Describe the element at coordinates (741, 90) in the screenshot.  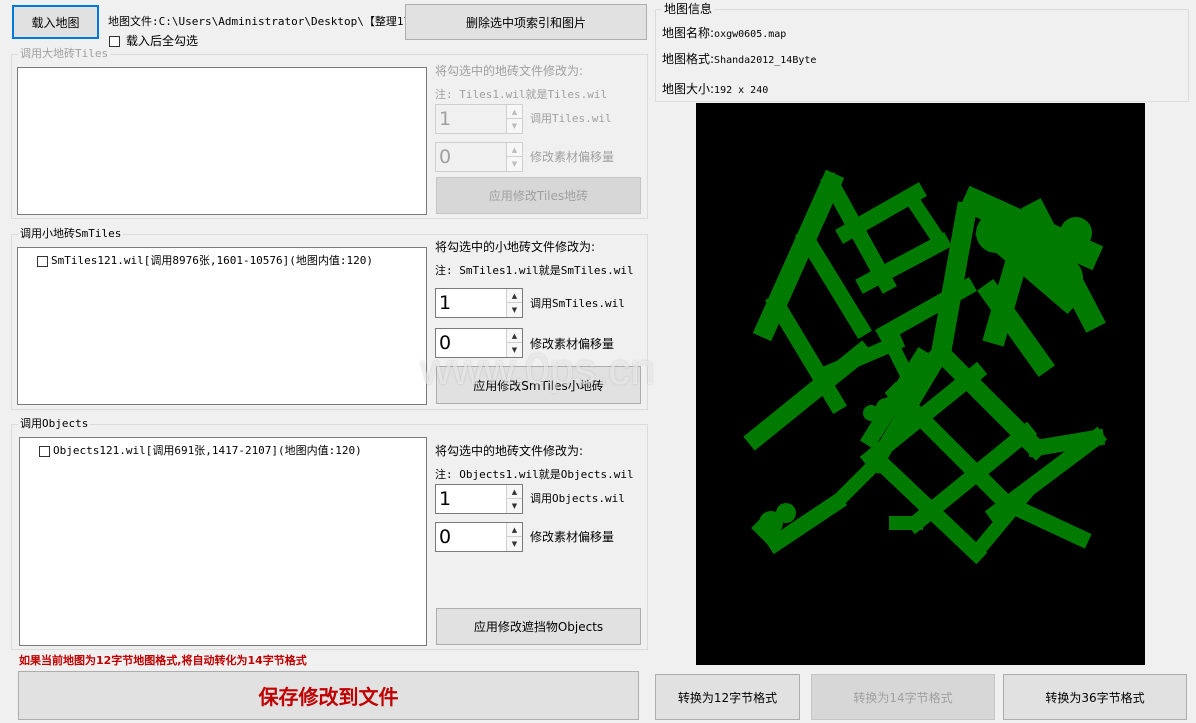
I see `map-size-value: 192 x 240` at that location.